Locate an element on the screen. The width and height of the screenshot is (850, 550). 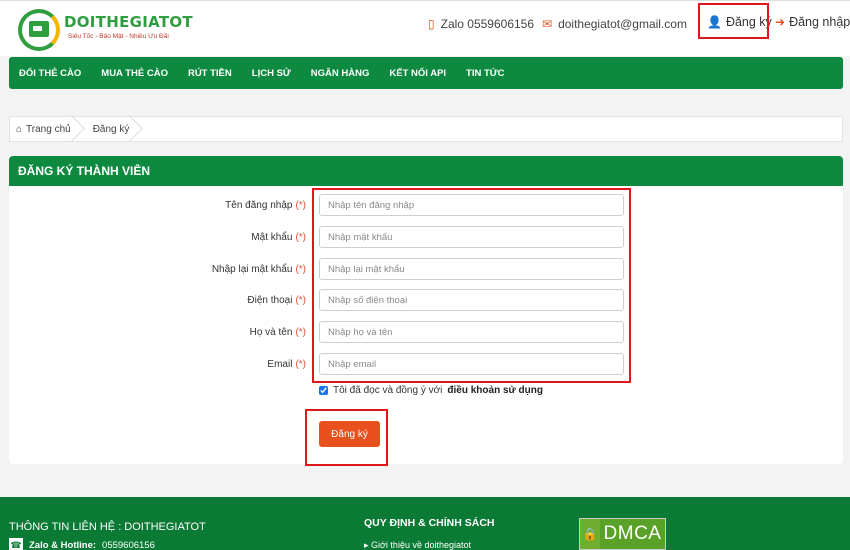
dmca-badge: 🔒 DMCA is located at coordinates (622, 534).